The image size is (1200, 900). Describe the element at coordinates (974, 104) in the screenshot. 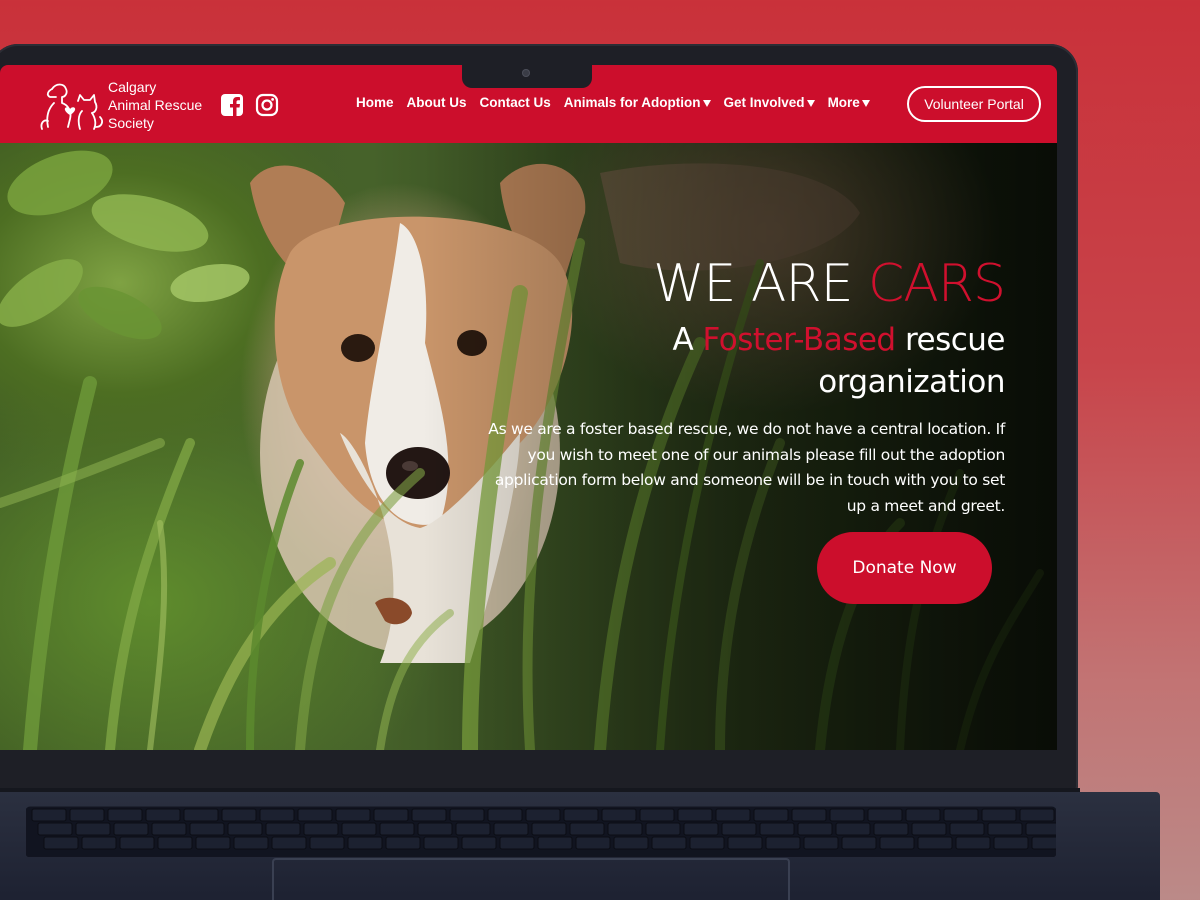

I see `volunteer-portal-button: Volunteer Portal` at that location.